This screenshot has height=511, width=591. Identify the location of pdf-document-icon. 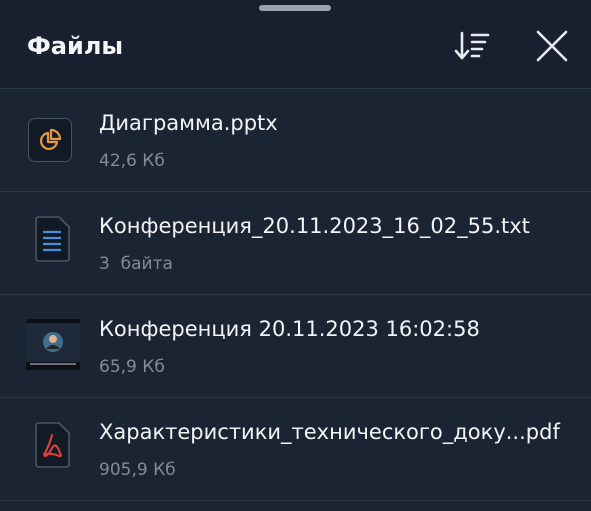
(52, 445).